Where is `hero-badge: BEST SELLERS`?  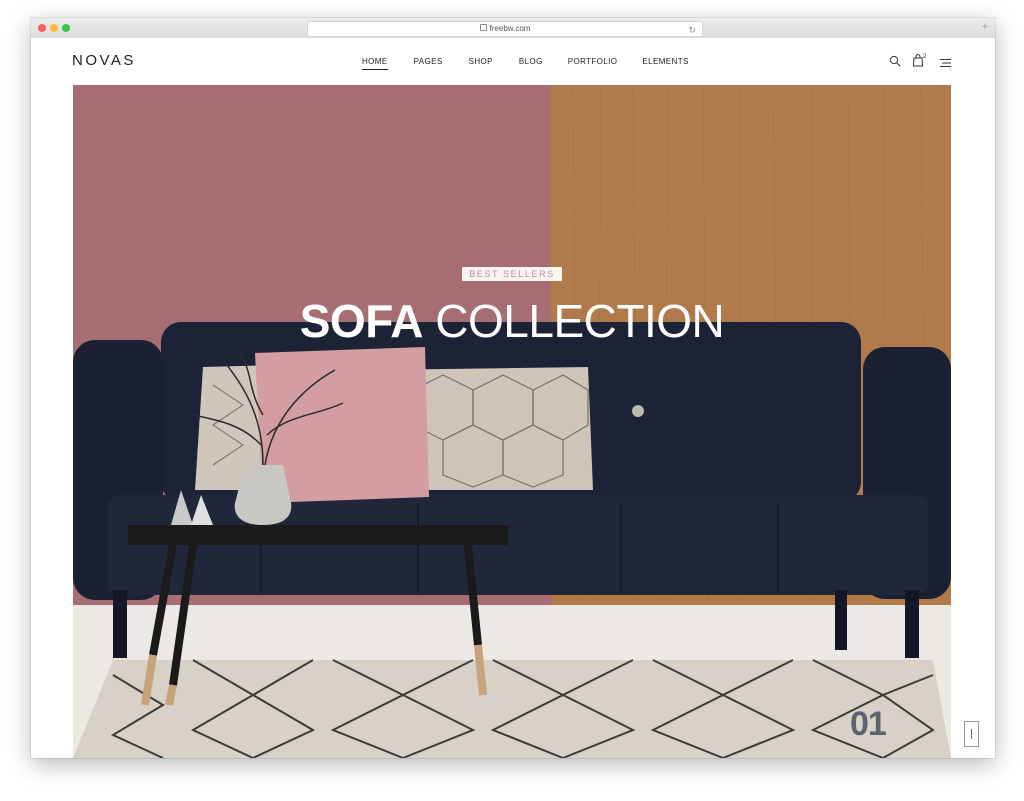
hero-badge: BEST SELLERS is located at coordinates (512, 274).